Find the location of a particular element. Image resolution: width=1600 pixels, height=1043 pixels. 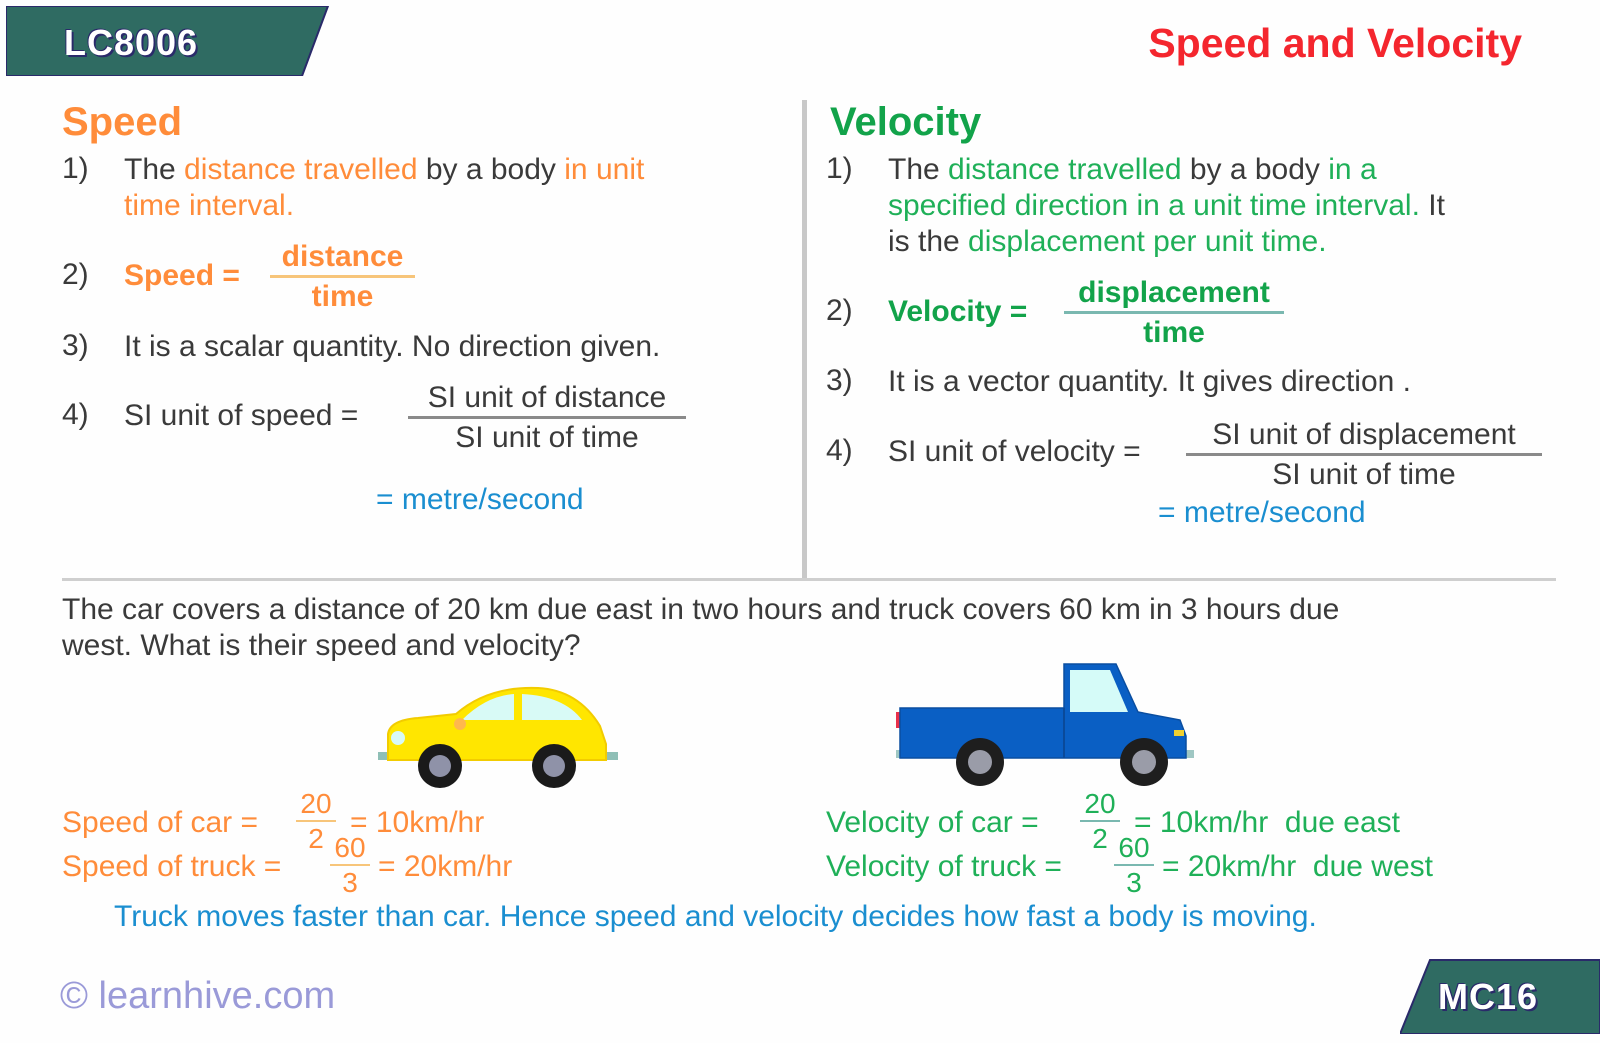

speed-item-2-number: 2) is located at coordinates (75, 274).